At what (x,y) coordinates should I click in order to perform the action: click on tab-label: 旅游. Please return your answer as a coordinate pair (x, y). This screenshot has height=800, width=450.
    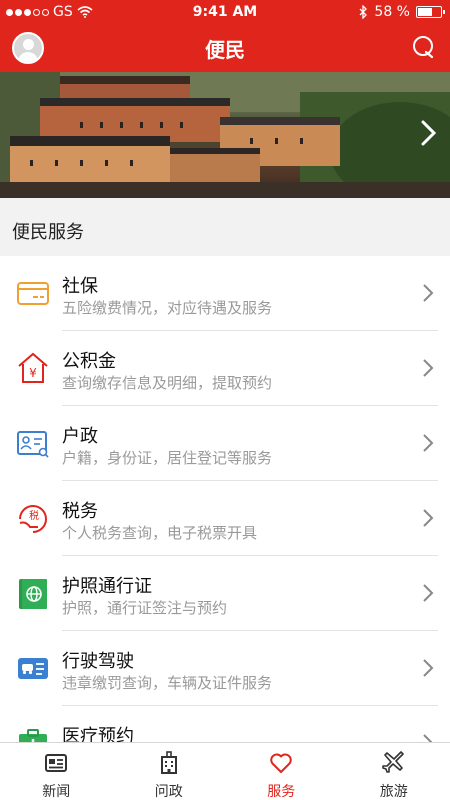
    Looking at the image, I should click on (393, 792).